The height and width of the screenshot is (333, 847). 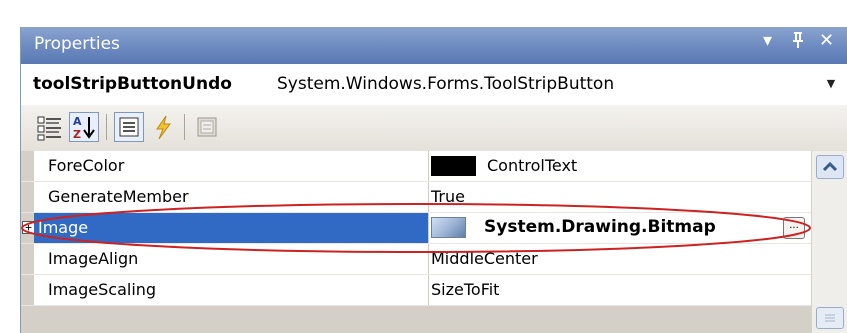 I want to click on property-row-imagealign: ImageAlign MiddleCenter, so click(x=416, y=259).